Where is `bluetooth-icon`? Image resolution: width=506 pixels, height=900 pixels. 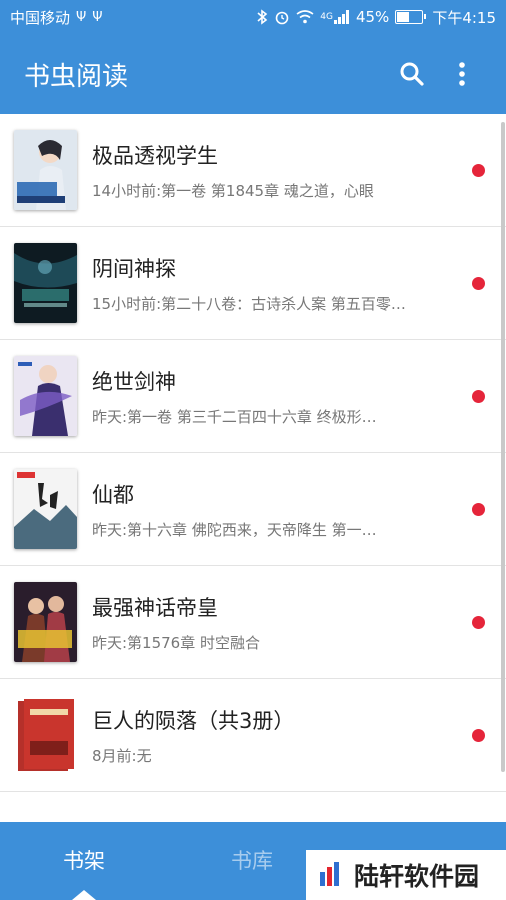
bluetooth-icon is located at coordinates (262, 17).